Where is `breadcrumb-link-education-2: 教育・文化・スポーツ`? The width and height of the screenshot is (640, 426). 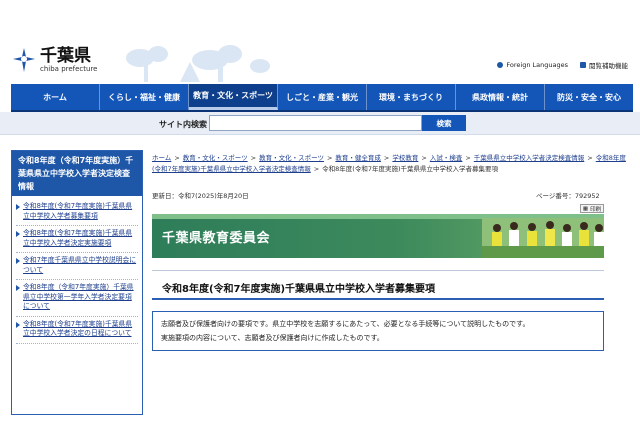
breadcrumb-link-education-2: 教育・文化・スポーツ is located at coordinates (291, 158).